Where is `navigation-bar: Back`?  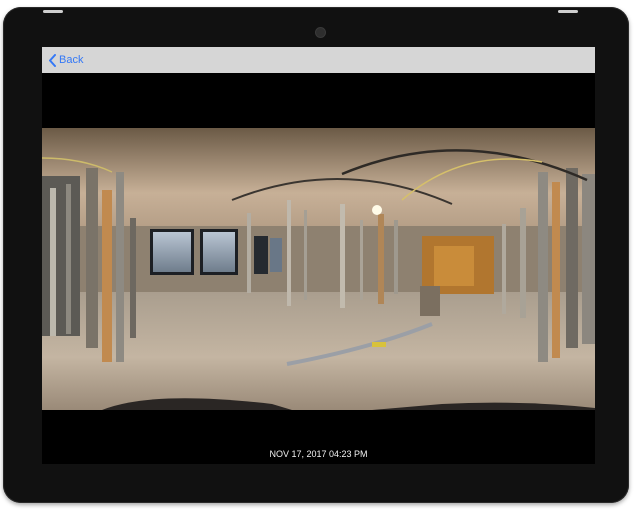
navigation-bar: Back is located at coordinates (318, 60).